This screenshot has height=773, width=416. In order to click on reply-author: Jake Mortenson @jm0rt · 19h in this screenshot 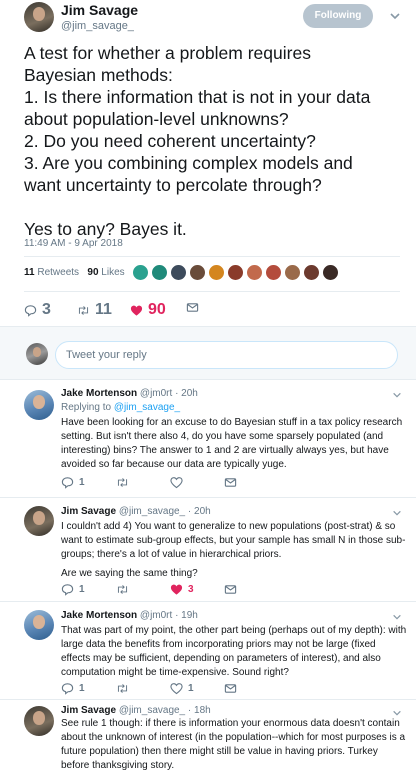, I will do `click(129, 615)`.